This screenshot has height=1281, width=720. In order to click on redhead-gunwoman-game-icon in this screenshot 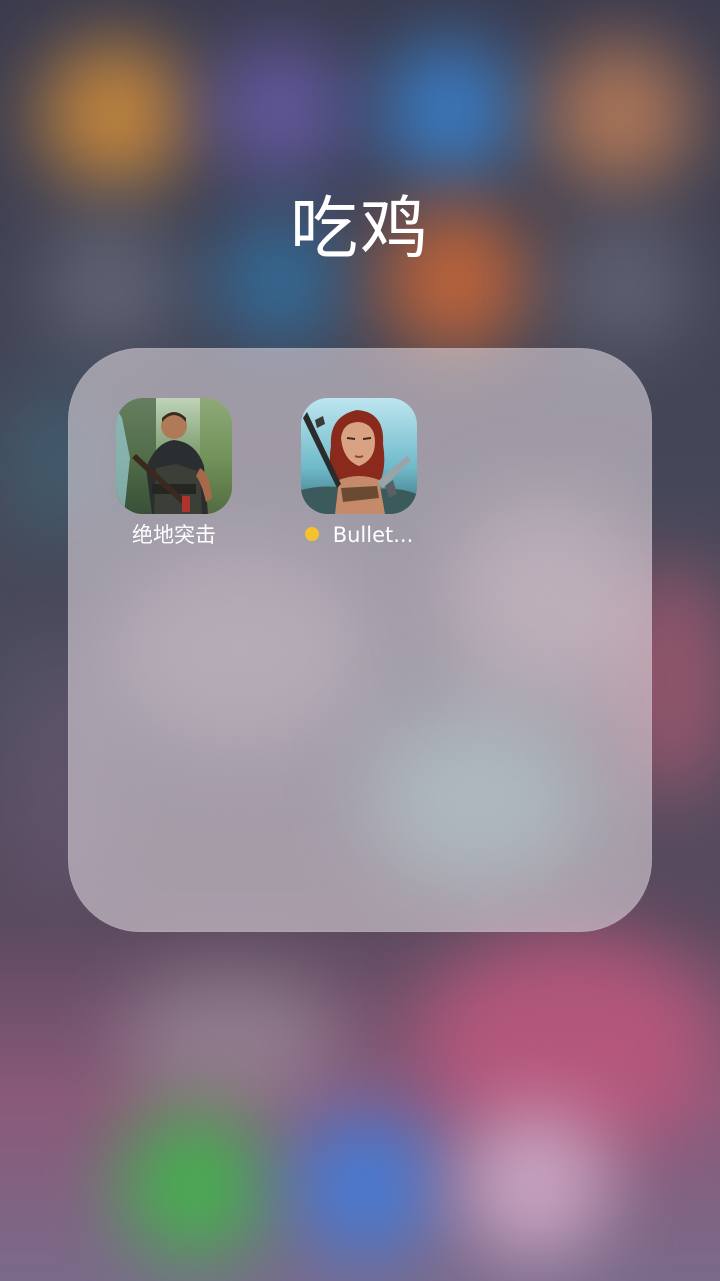, I will do `click(359, 456)`.